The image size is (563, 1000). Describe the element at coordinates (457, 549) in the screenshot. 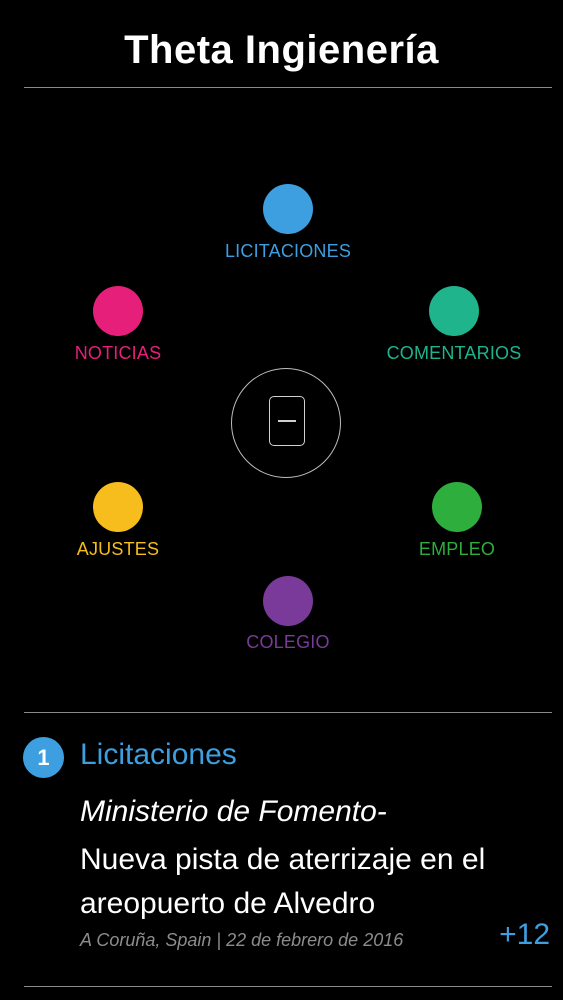

I see `empleo-label: EMPLEO` at that location.